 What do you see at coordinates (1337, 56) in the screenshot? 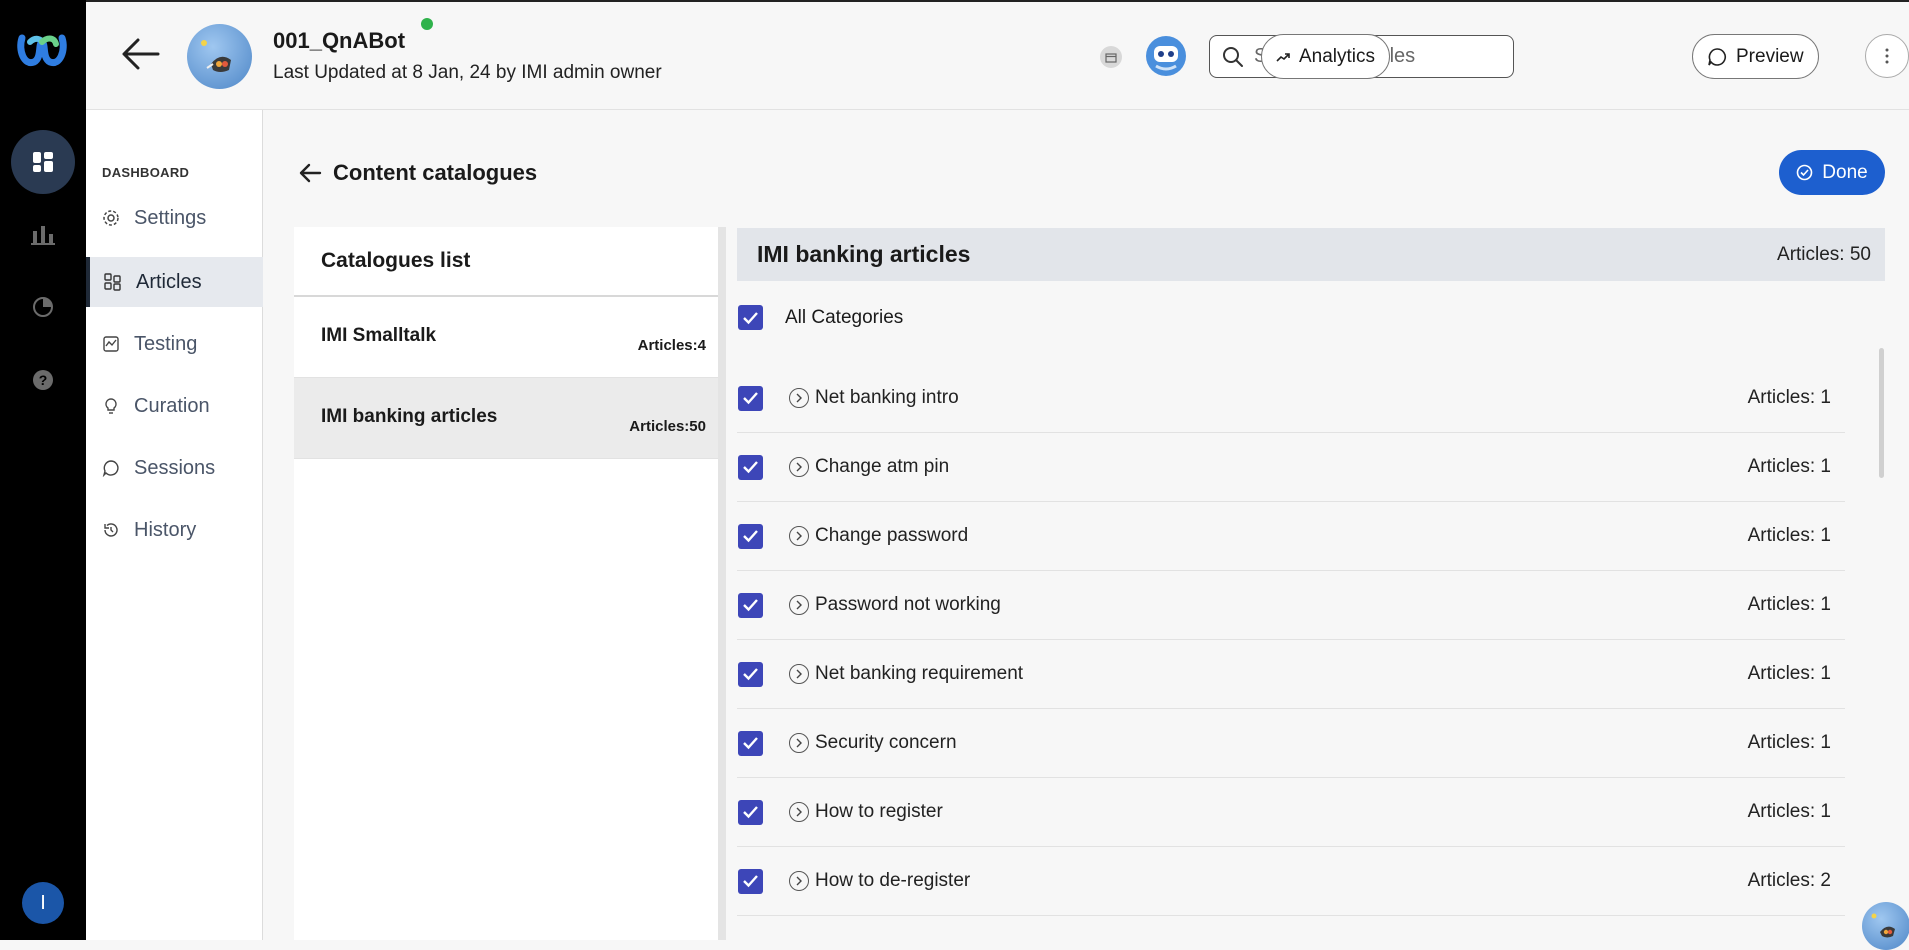
I see `analytics-label: Analytics` at bounding box center [1337, 56].